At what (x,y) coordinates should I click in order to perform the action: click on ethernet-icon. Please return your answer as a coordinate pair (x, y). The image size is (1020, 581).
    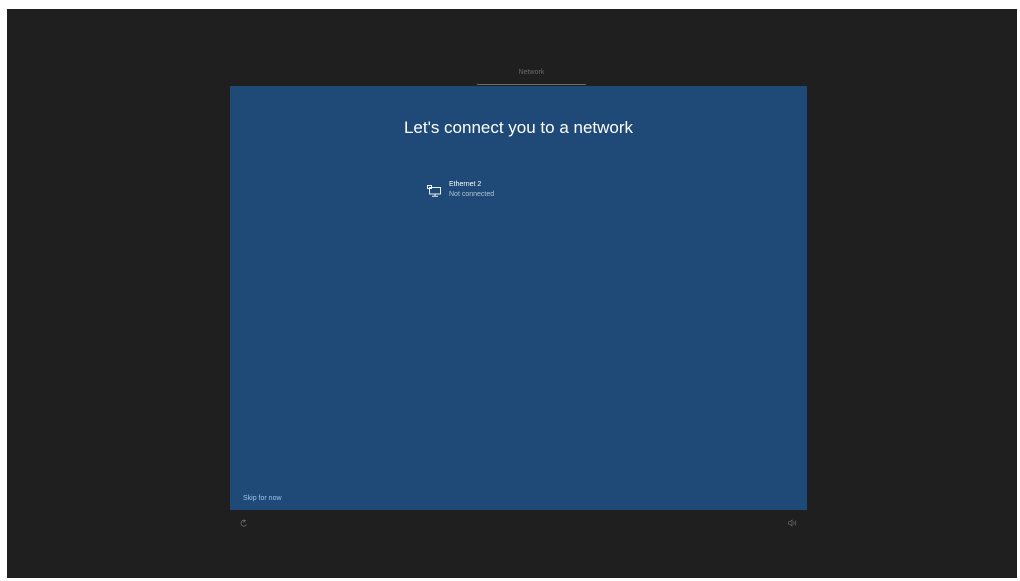
    Looking at the image, I should click on (434, 191).